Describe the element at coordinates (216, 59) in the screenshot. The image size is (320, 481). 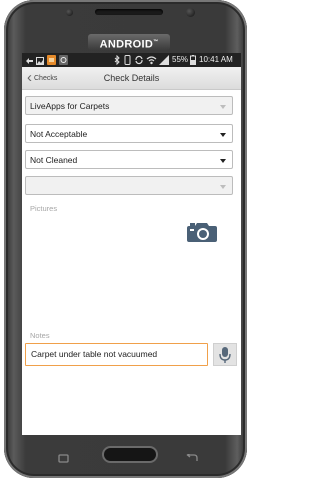
I see `status-time: 10:41 AM` at that location.